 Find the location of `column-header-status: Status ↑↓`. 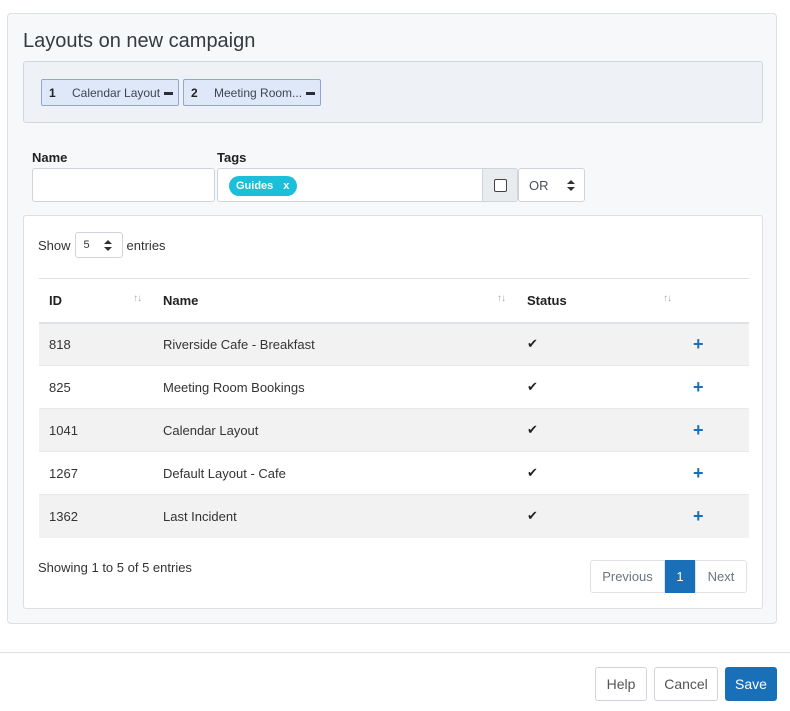

column-header-status: Status ↑↓ is located at coordinates (600, 301).